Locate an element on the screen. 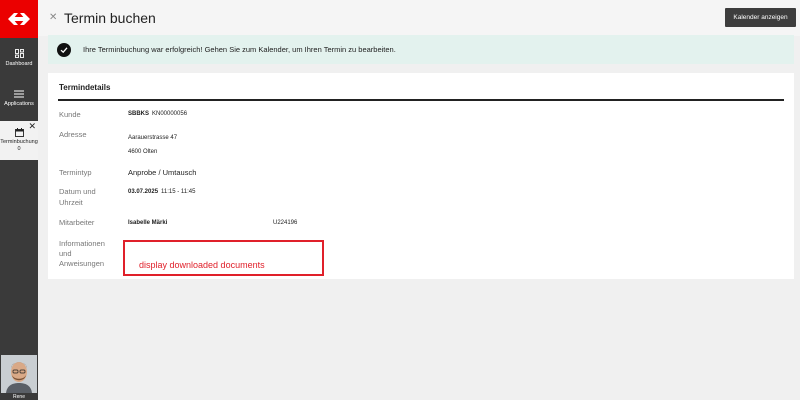  datum-date: 03.07.2025 is located at coordinates (143, 192).